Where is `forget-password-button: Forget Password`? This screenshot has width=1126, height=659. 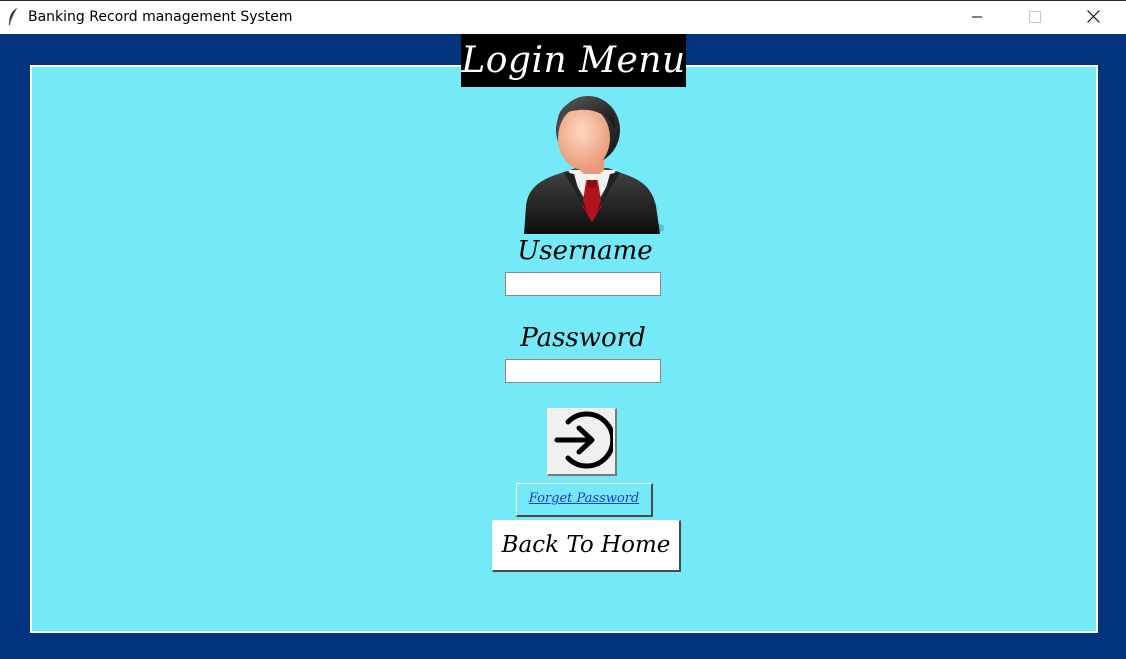
forget-password-button: Forget Password is located at coordinates (584, 500).